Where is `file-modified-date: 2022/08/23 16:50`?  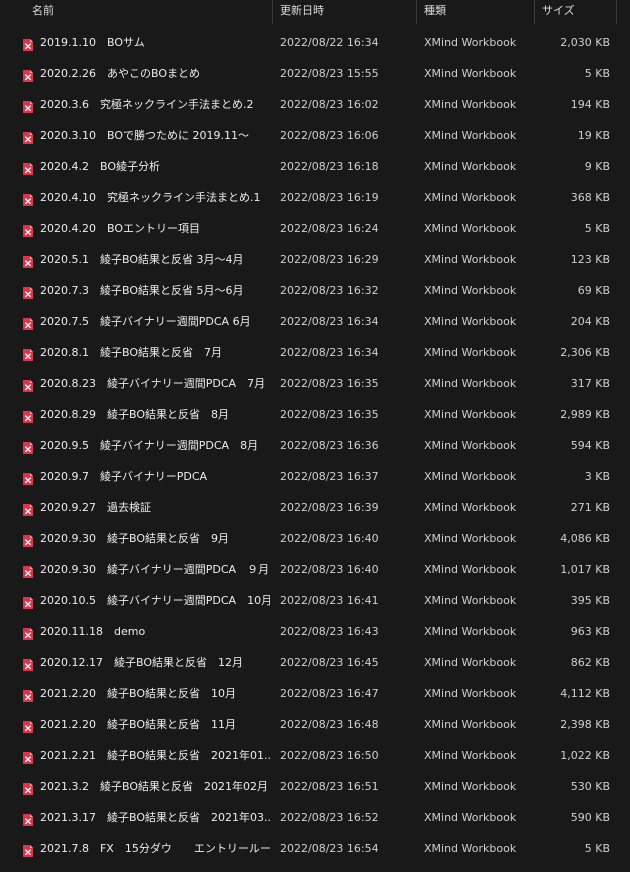
file-modified-date: 2022/08/23 16:50 is located at coordinates (329, 755).